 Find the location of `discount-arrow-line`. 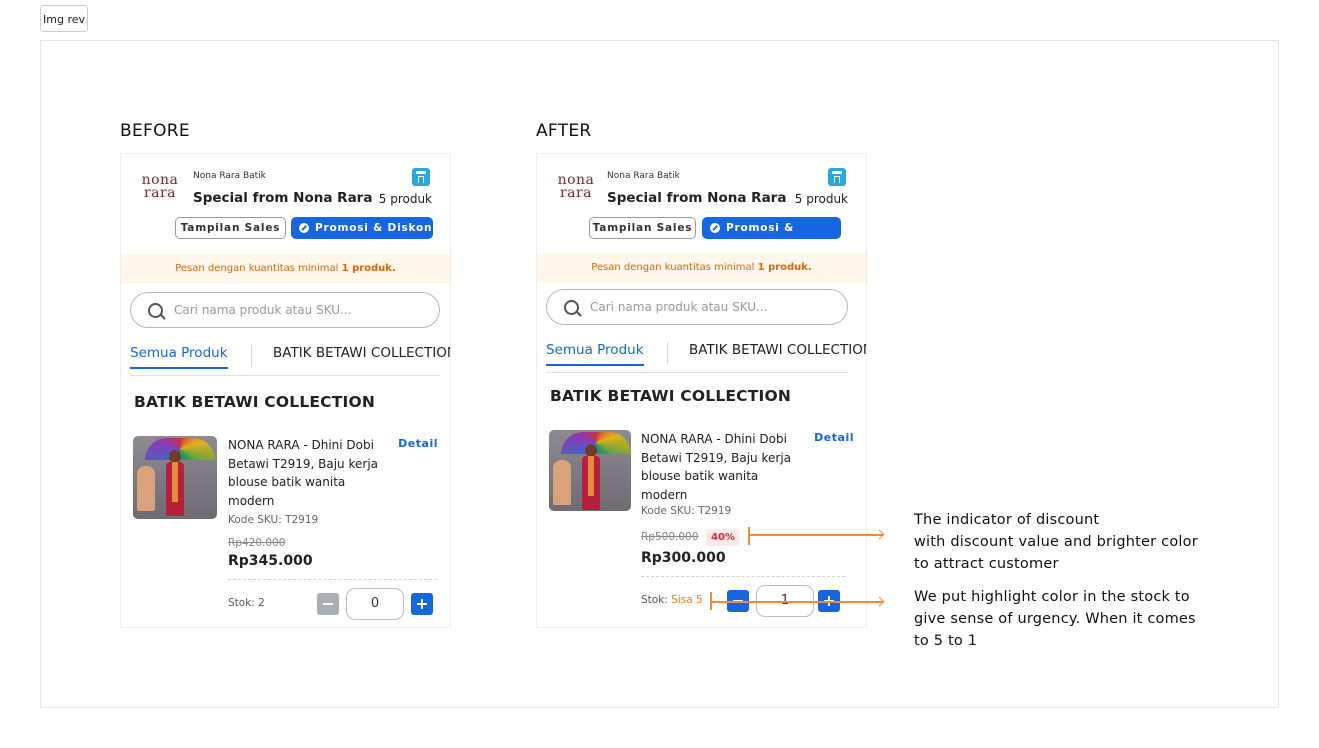

discount-arrow-line is located at coordinates (816, 535).